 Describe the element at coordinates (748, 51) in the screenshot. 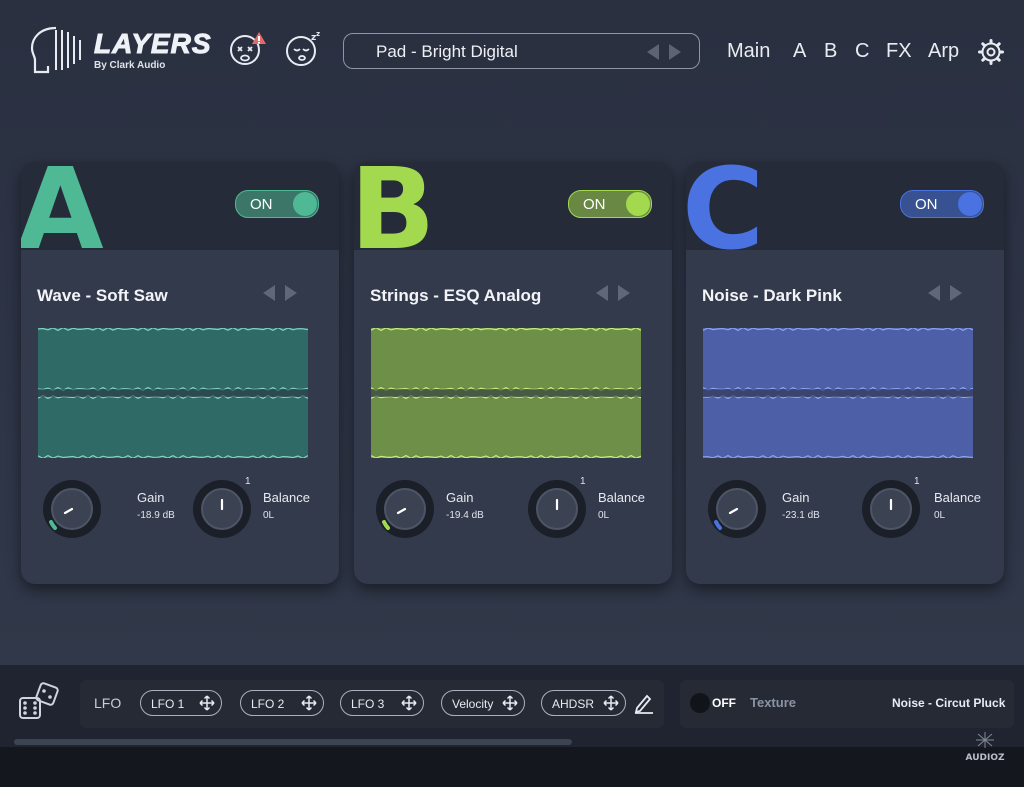

I see `nav-main: Main` at that location.